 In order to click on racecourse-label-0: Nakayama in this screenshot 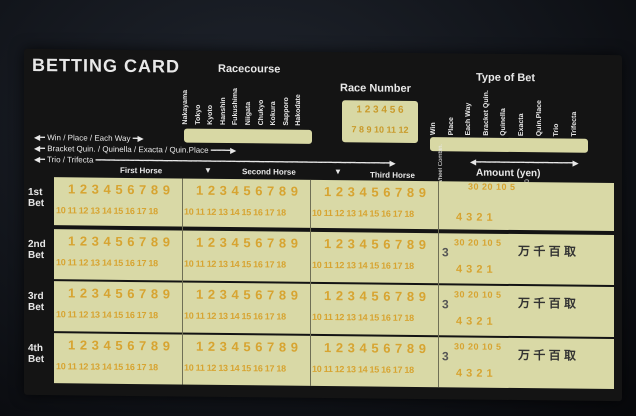, I will do `click(185, 107)`.